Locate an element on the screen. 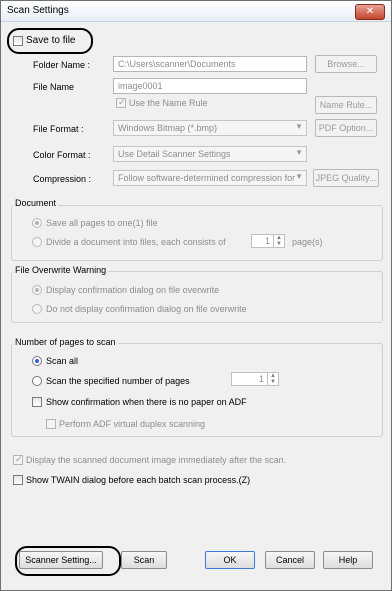  overwrite-group is located at coordinates (197, 297).